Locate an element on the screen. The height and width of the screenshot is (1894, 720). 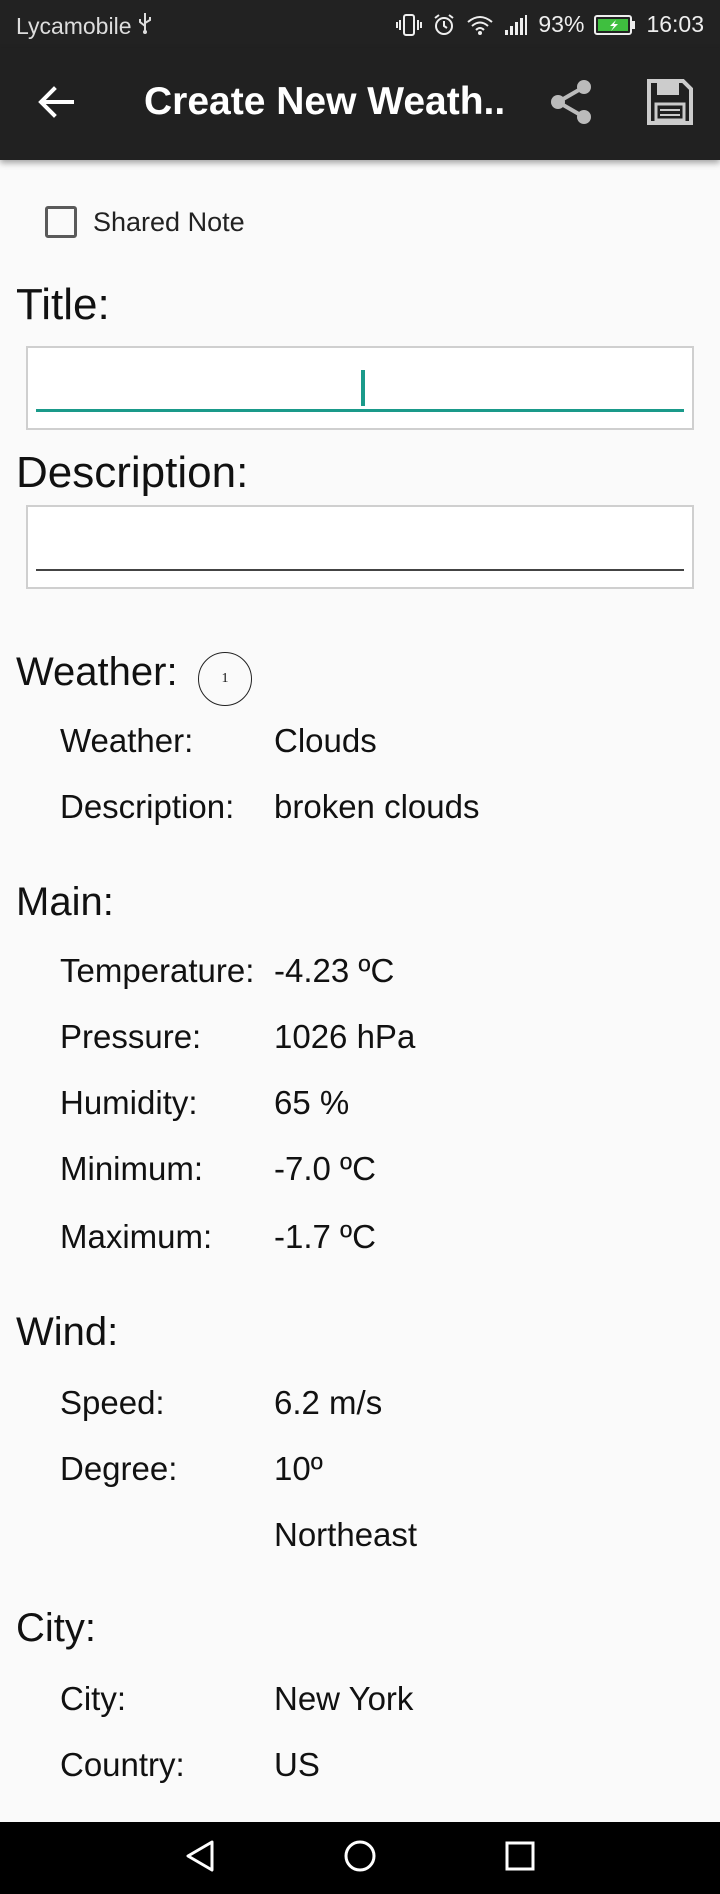
home-circle-icon is located at coordinates (360, 1858).